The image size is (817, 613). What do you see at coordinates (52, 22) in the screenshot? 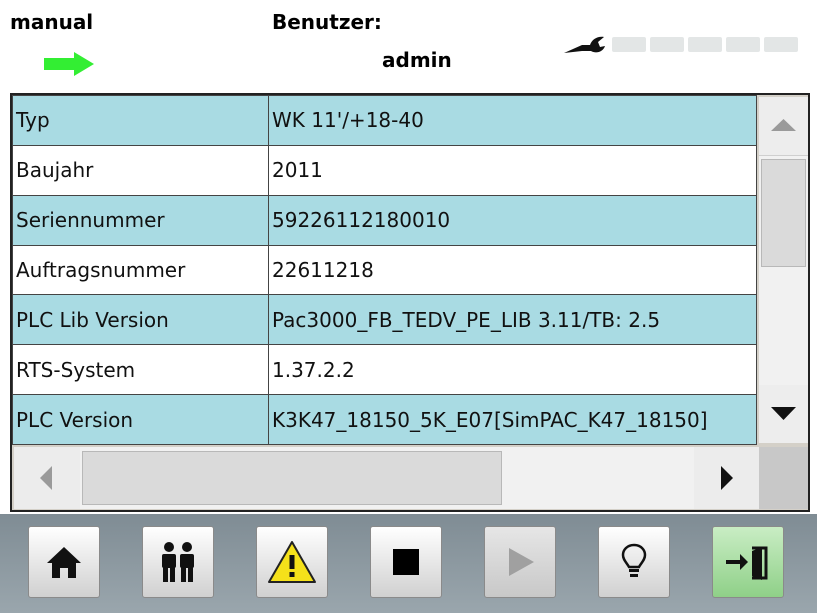
I see `mode-label: manual` at bounding box center [52, 22].